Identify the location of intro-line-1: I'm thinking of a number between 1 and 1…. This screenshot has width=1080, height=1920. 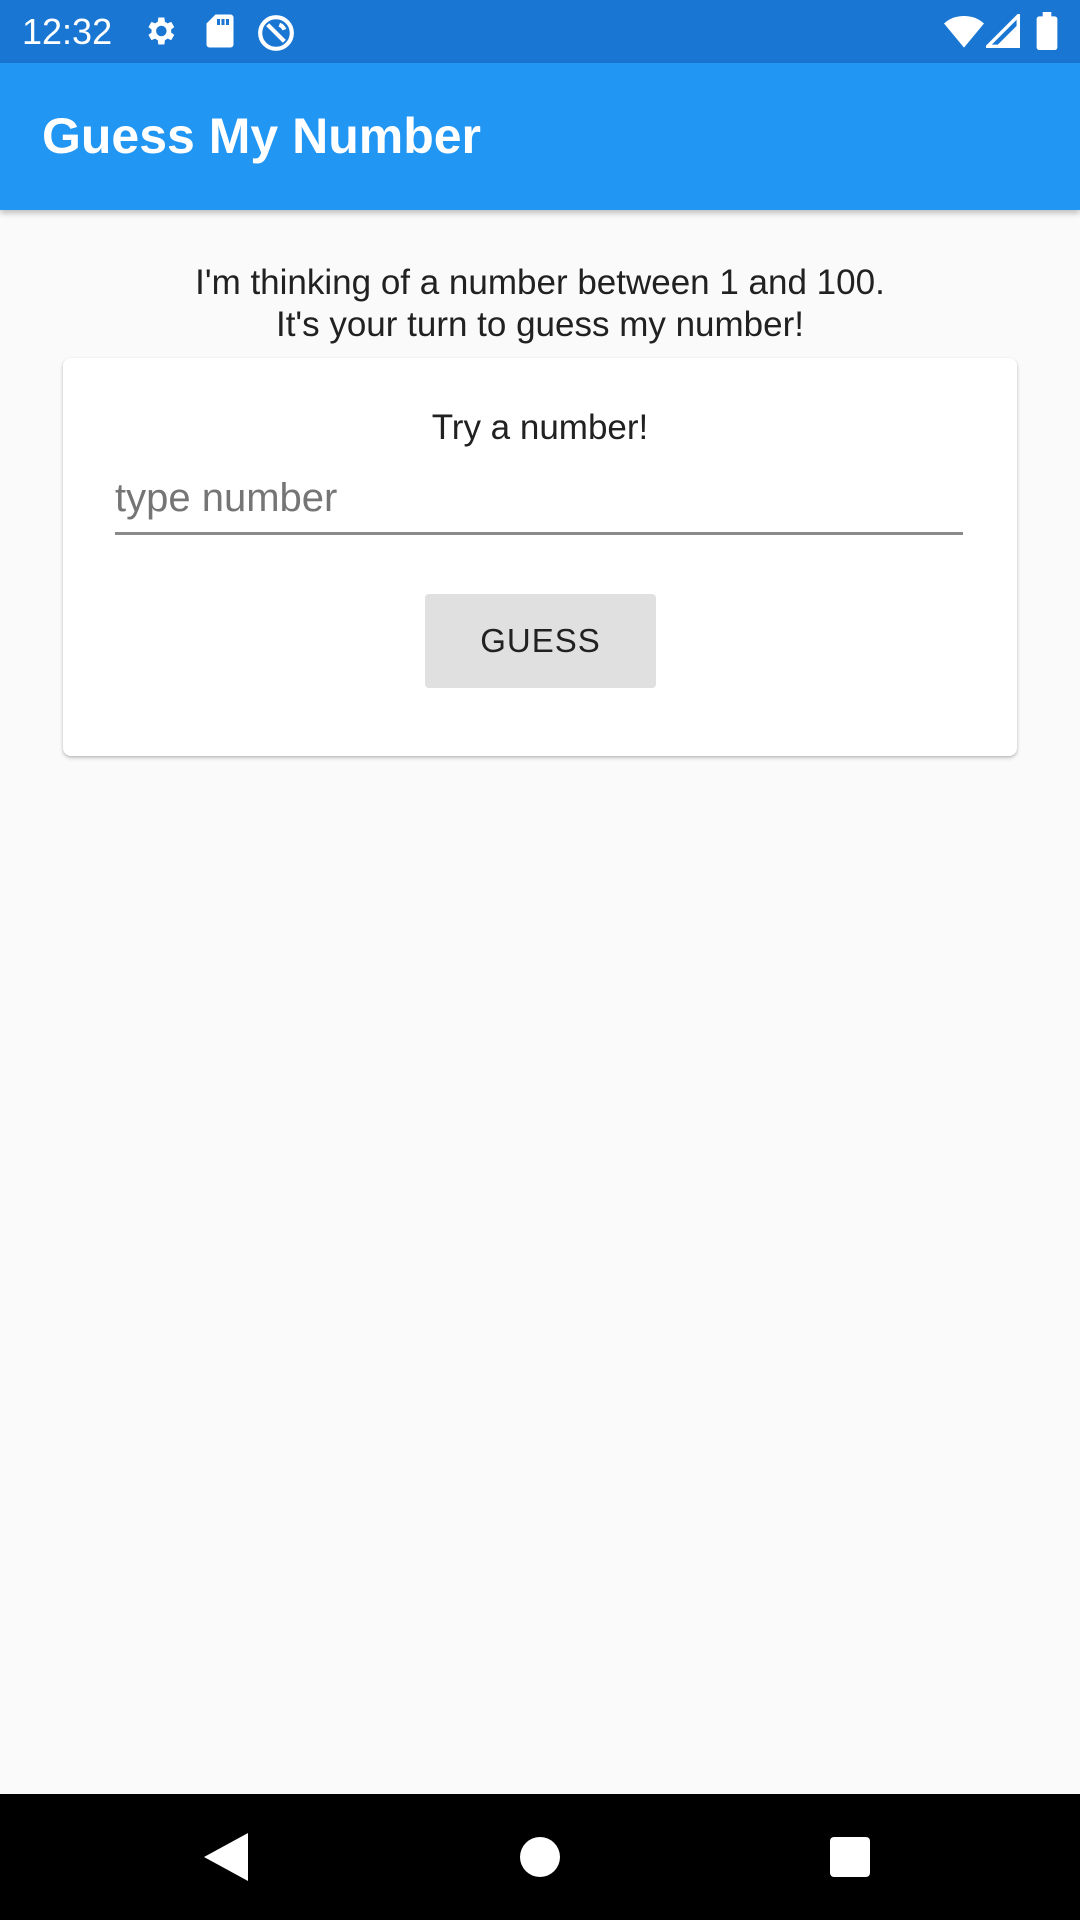
(540, 282).